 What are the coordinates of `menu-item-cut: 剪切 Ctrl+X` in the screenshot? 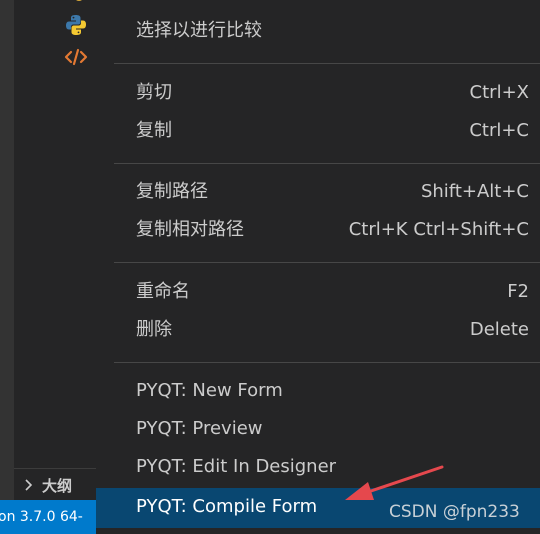 It's located at (318, 93).